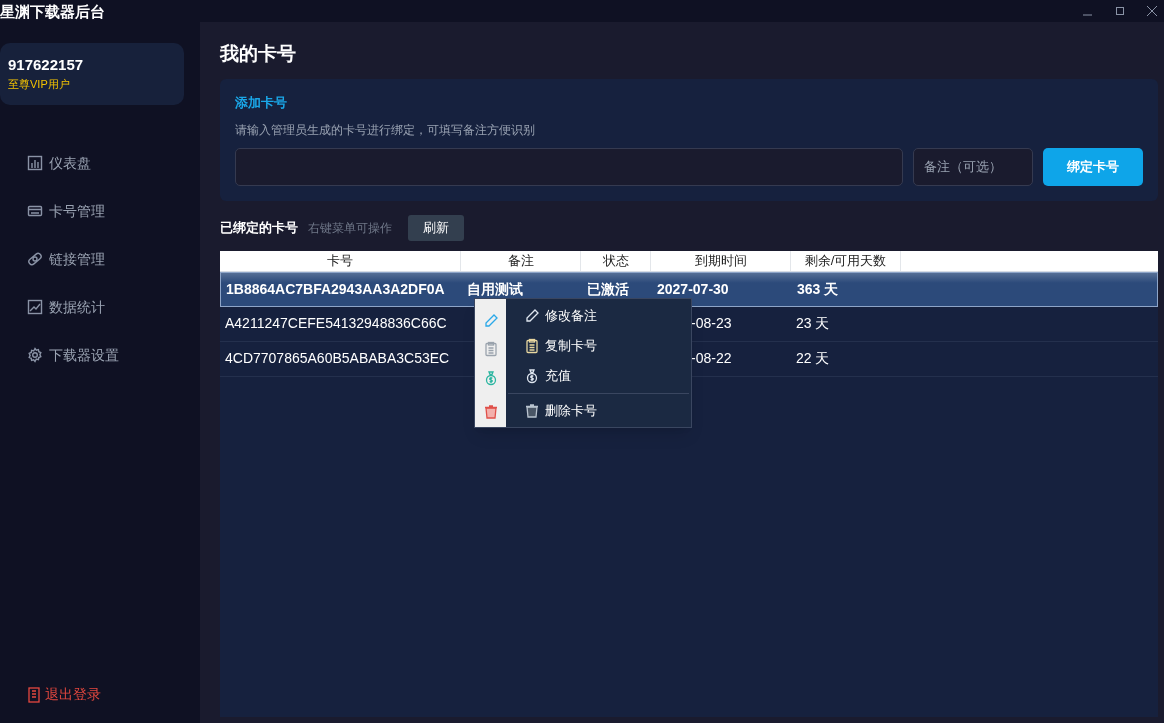 Image resolution: width=1164 pixels, height=723 pixels. What do you see at coordinates (818, 288) in the screenshot?
I see `table-cell: 363 天` at bounding box center [818, 288].